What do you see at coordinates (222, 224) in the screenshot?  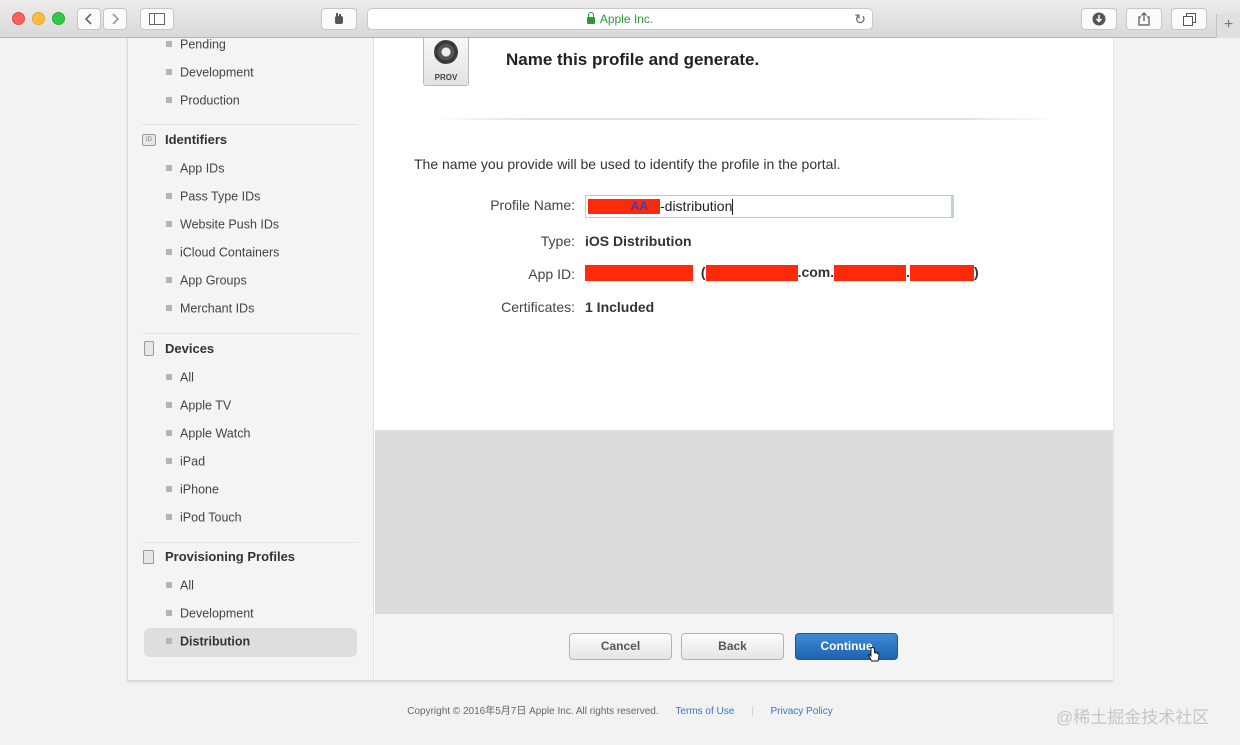 I see `sidebar-item-website-push-ids: Website Push IDs` at bounding box center [222, 224].